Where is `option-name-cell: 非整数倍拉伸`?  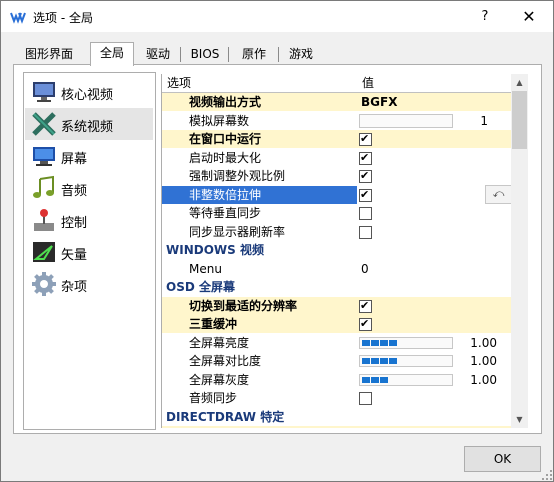
option-name-cell: 非整数倍拉伸 is located at coordinates (259, 194).